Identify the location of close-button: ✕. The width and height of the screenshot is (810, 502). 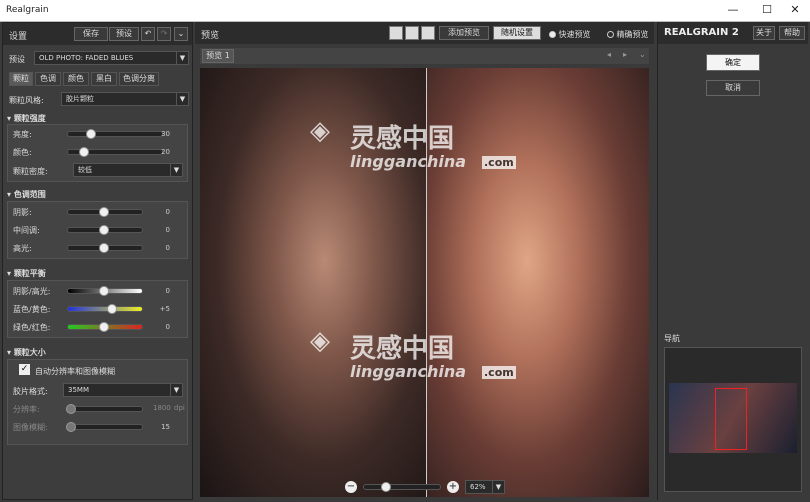
(795, 10).